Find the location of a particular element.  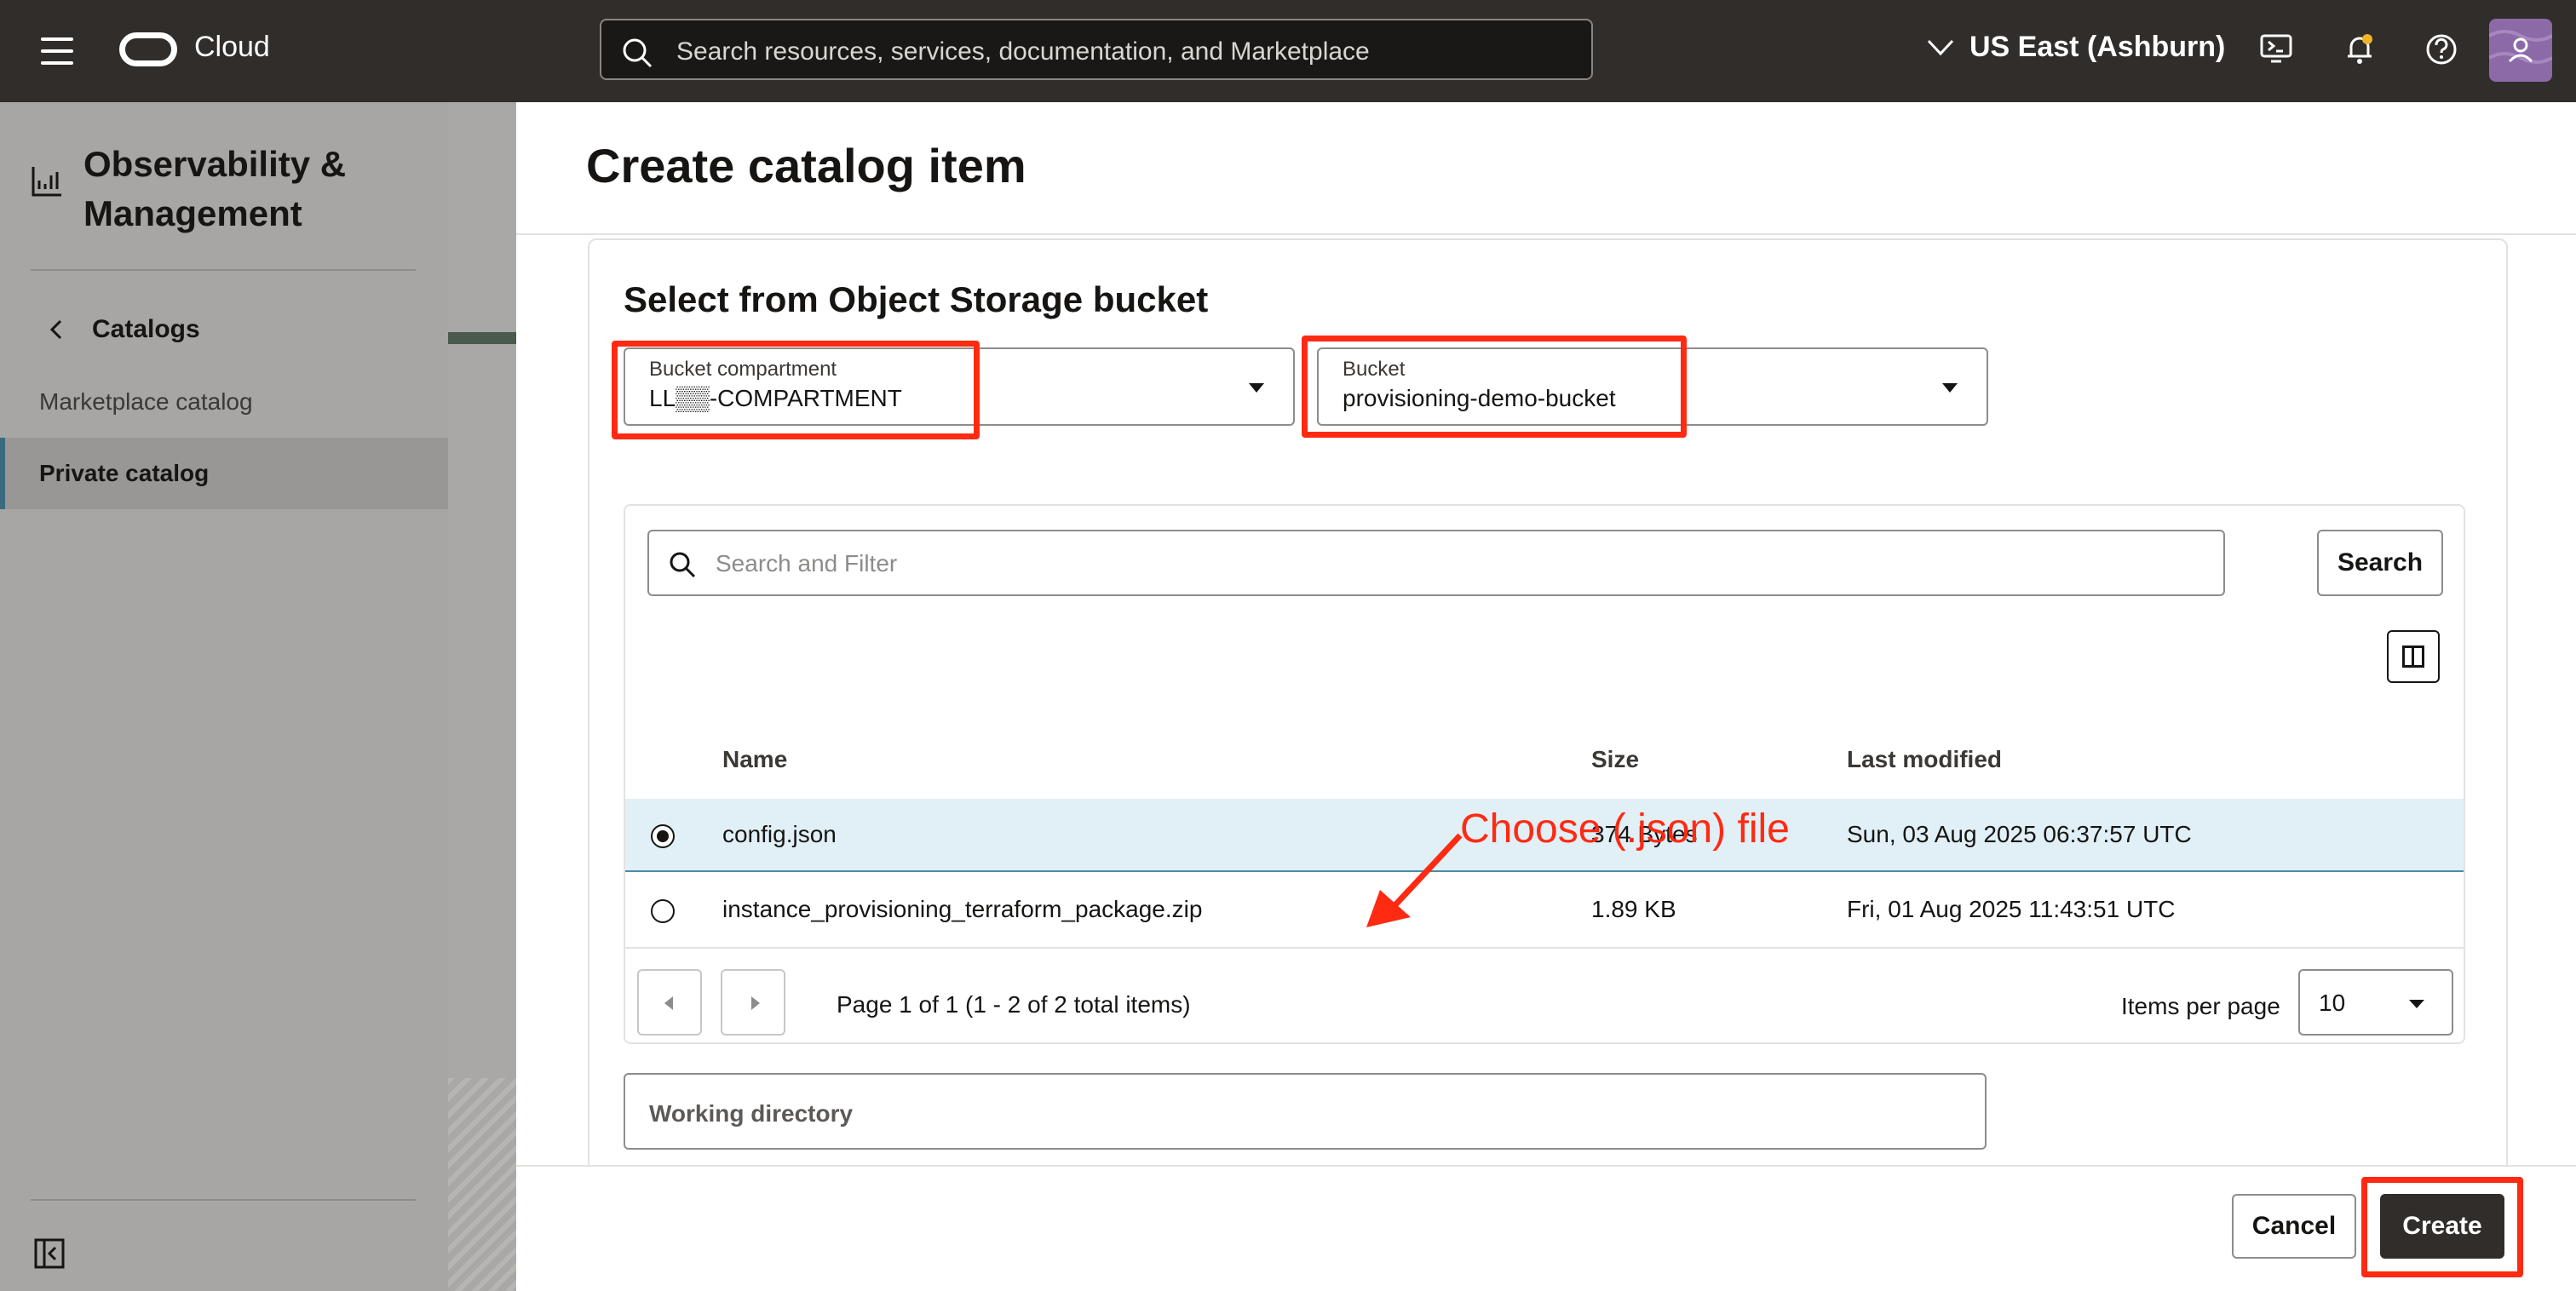

back-to-catalogs-link: Catalogs is located at coordinates (125, 329).